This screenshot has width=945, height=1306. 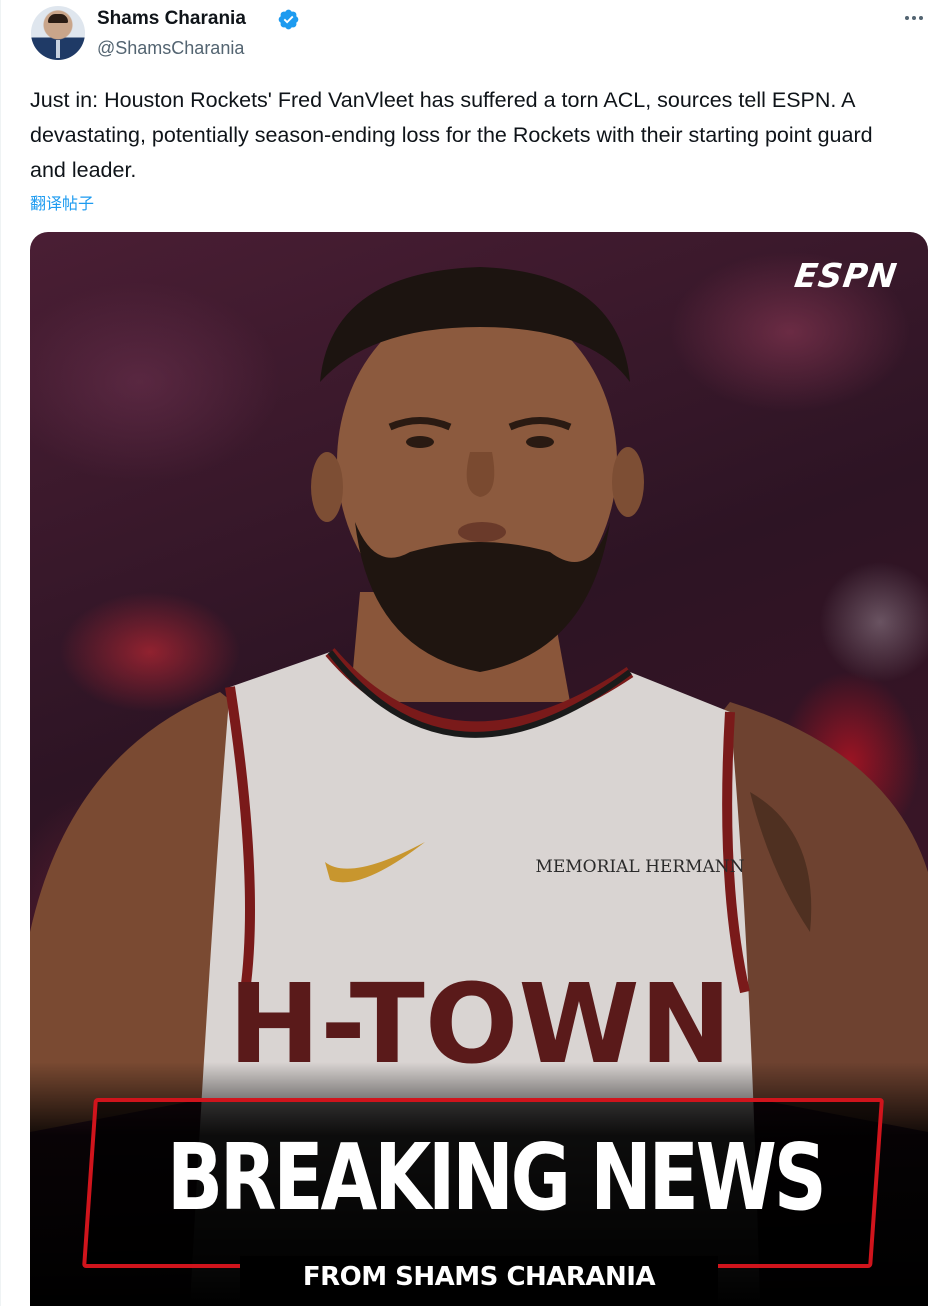 I want to click on verified-badge-icon, so click(x=288, y=19).